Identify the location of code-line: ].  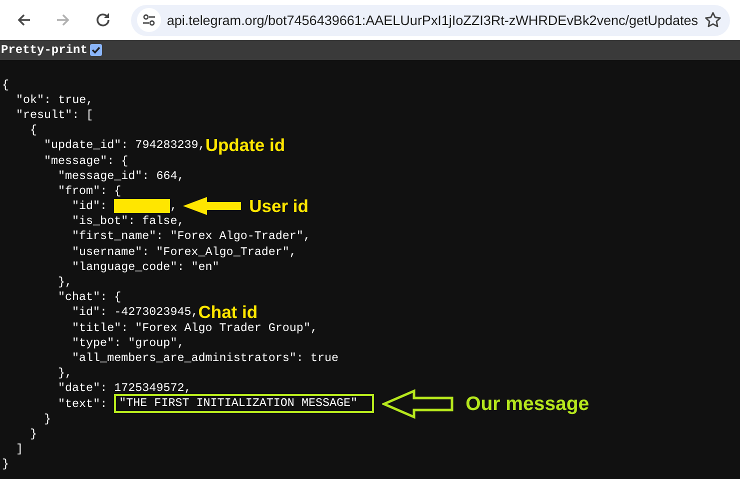
(20, 449).